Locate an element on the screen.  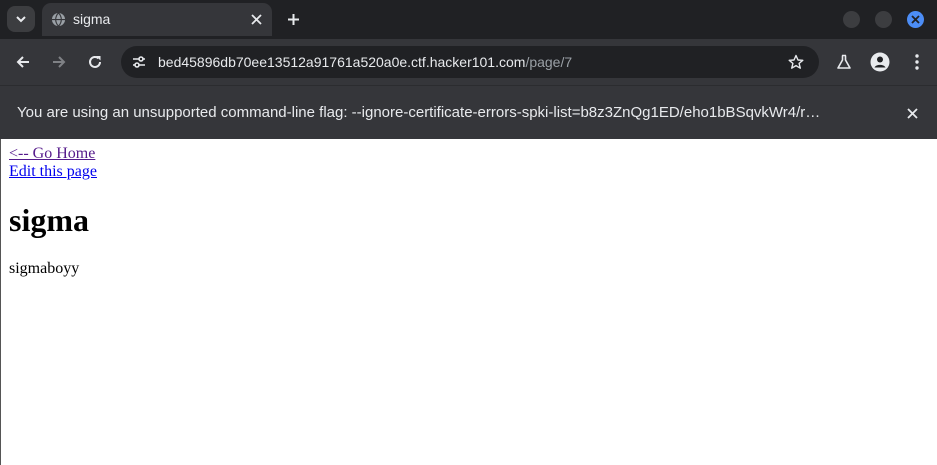
go-home-link: <-- Go Home is located at coordinates (469, 154).